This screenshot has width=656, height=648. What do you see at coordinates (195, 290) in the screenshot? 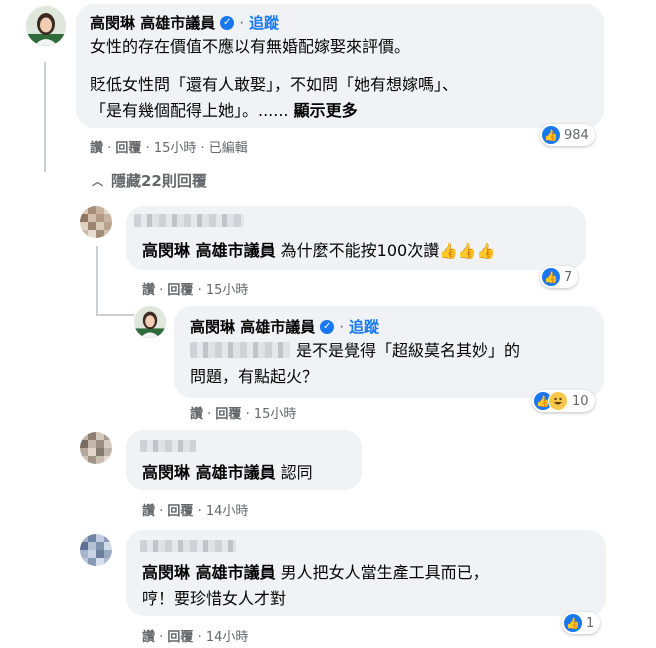
I see `comment-actions-reply1: 讚 · 回覆 · 15小時` at bounding box center [195, 290].